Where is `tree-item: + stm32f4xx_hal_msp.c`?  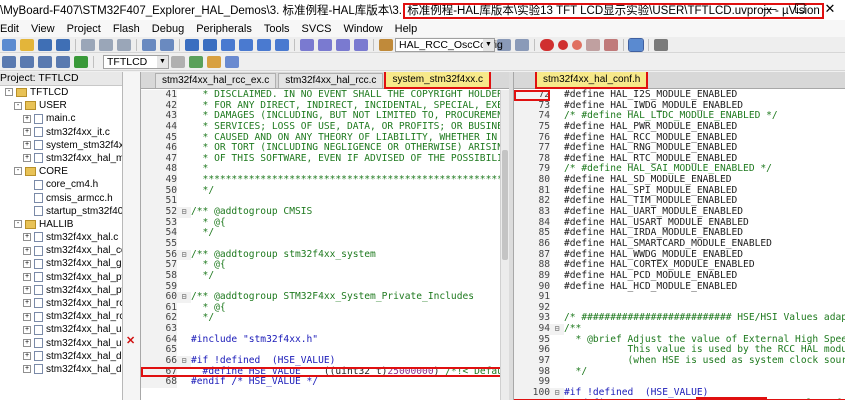 tree-item: + stm32f4xx_hal_msp.c is located at coordinates (61, 158).